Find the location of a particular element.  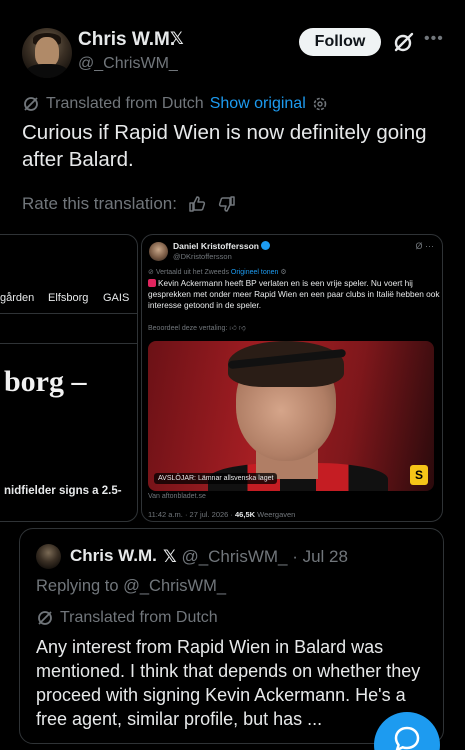

follow-button: Follow is located at coordinates (340, 42).